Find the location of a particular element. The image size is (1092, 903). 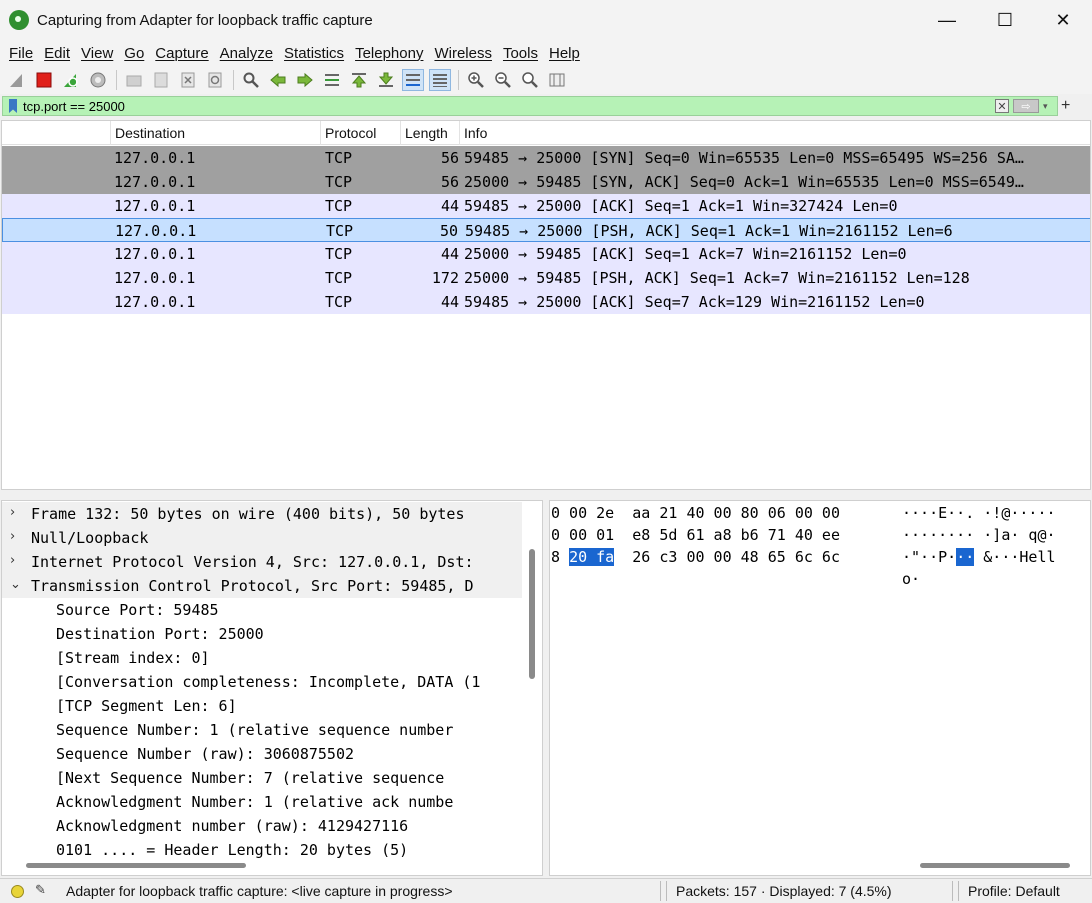

hex-line: 8 20 fa 26 c3 00 00 48 65 6c 6c is located at coordinates (695, 559).